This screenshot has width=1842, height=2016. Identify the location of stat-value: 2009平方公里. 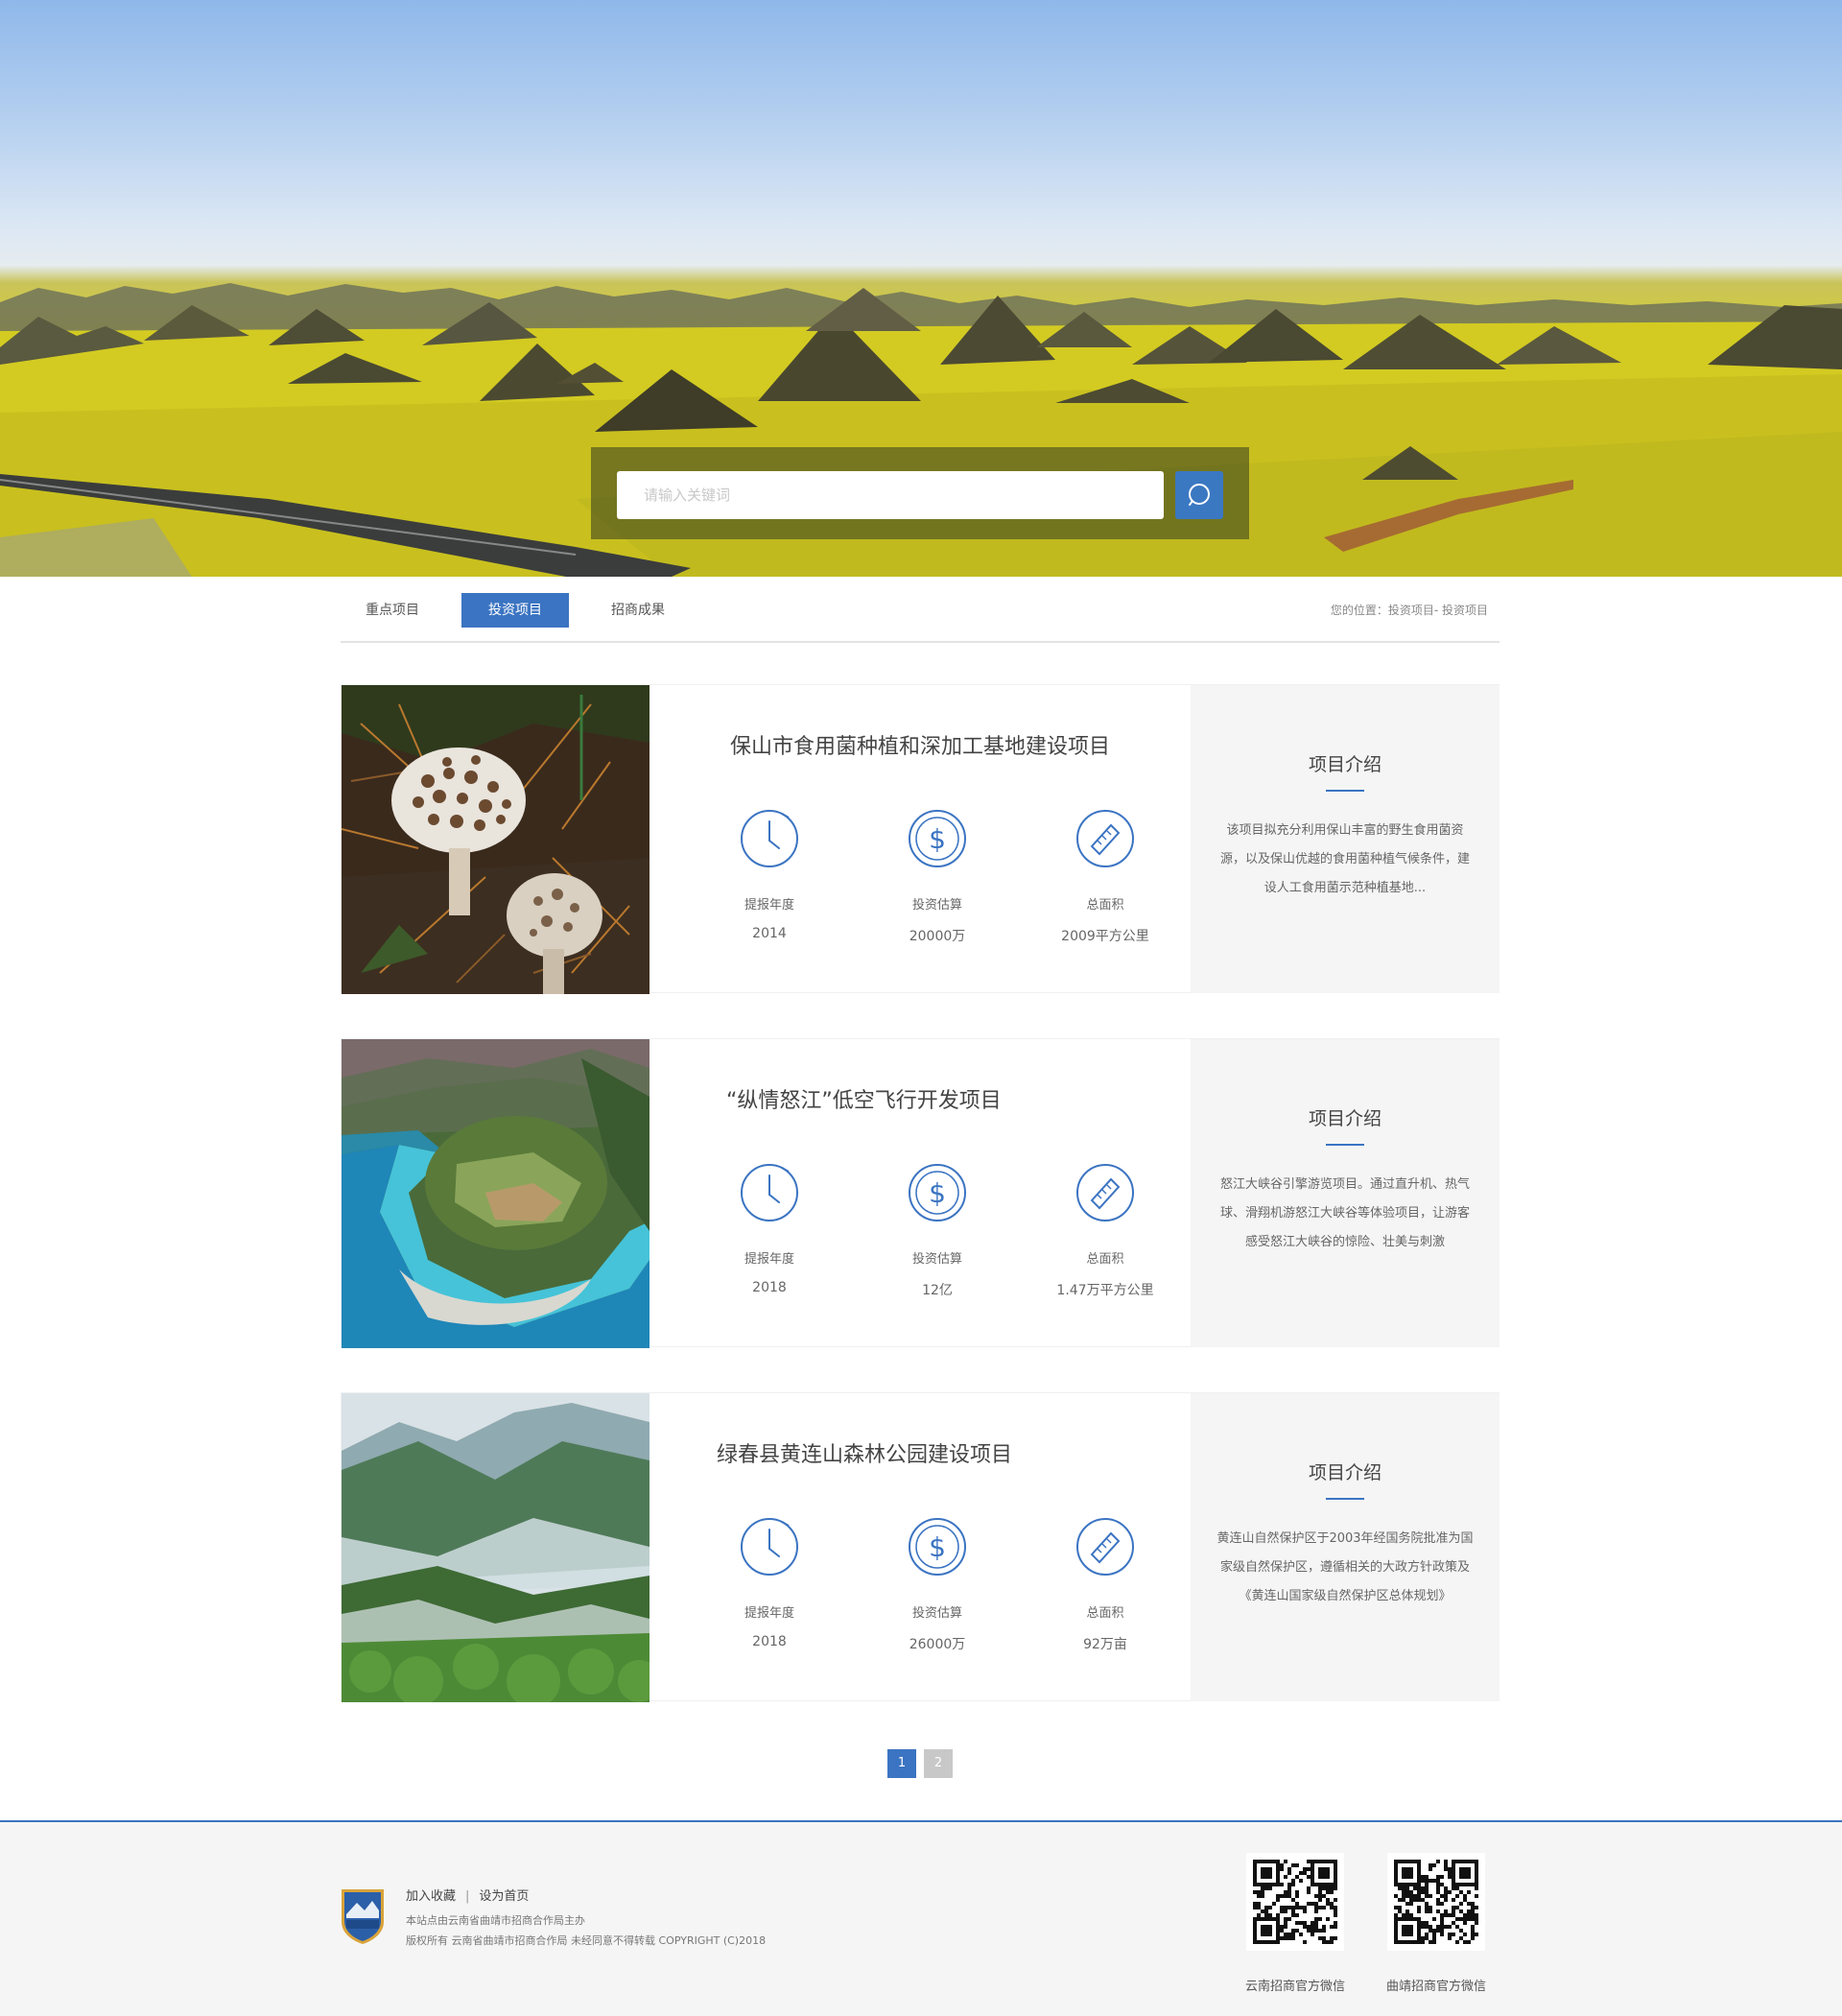
(1105, 936).